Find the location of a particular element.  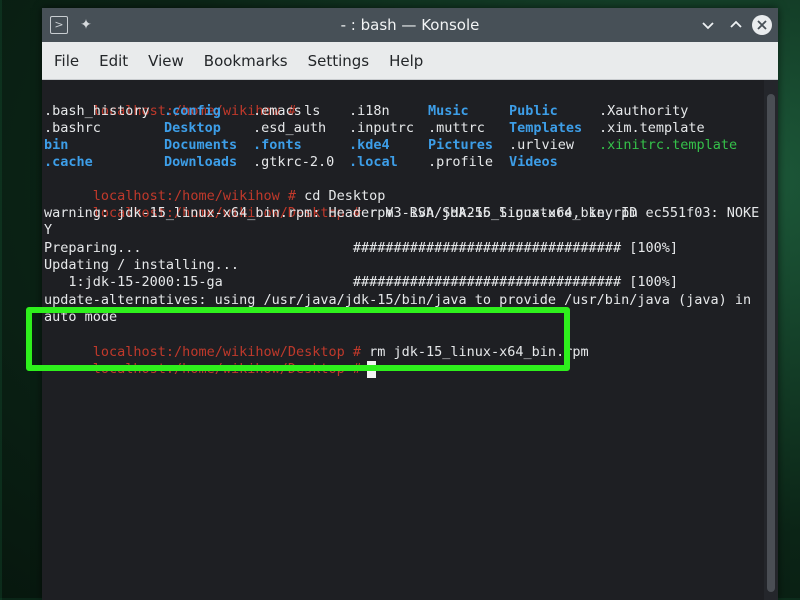

terminal-line: localhost:/home/wikihow # ls is located at coordinates (182, 102).